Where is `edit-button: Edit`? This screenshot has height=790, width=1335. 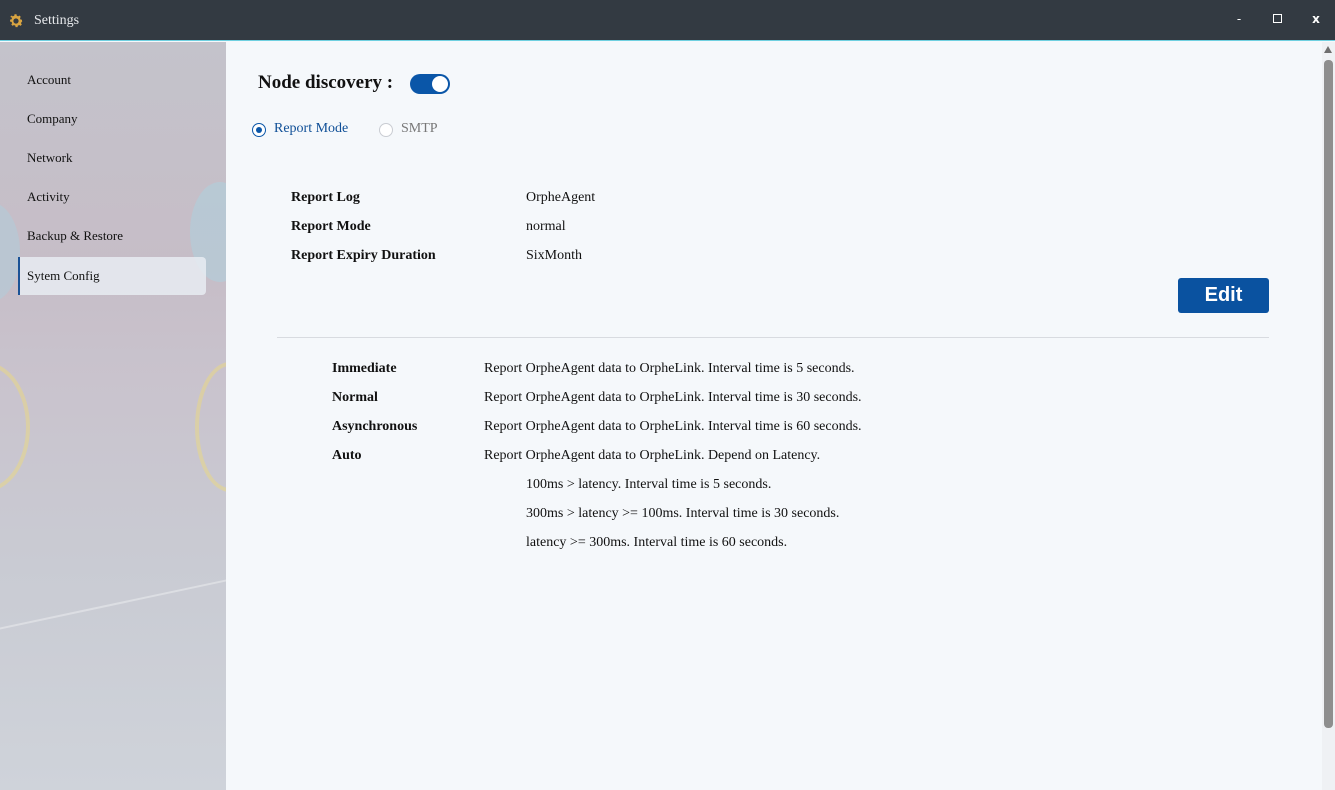 edit-button: Edit is located at coordinates (1223, 295).